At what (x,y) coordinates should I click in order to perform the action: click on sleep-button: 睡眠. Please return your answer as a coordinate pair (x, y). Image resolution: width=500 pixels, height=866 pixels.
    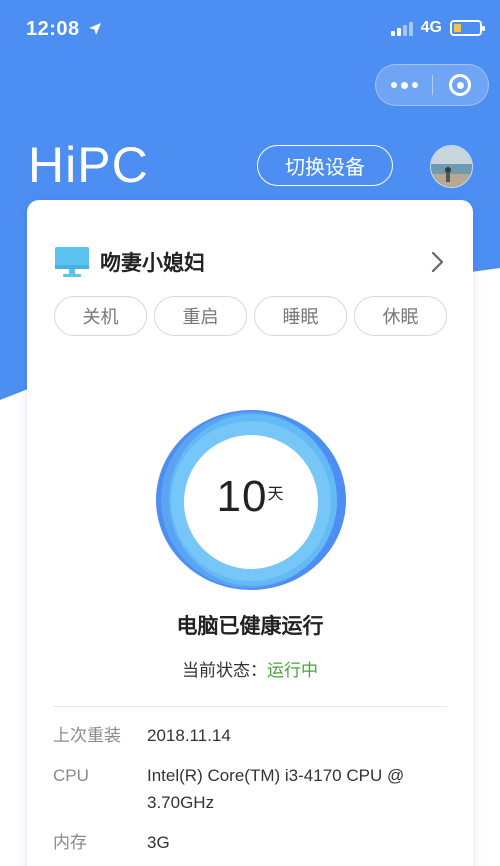
    Looking at the image, I should click on (300, 316).